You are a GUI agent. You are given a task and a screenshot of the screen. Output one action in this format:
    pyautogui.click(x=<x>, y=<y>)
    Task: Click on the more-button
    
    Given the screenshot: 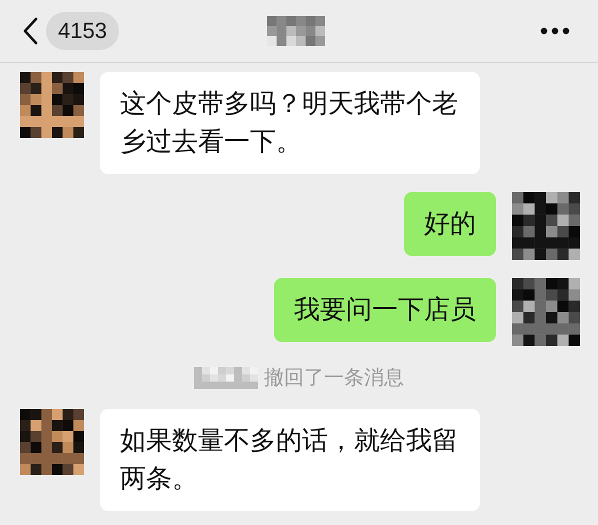 What is the action you would take?
    pyautogui.click(x=555, y=31)
    